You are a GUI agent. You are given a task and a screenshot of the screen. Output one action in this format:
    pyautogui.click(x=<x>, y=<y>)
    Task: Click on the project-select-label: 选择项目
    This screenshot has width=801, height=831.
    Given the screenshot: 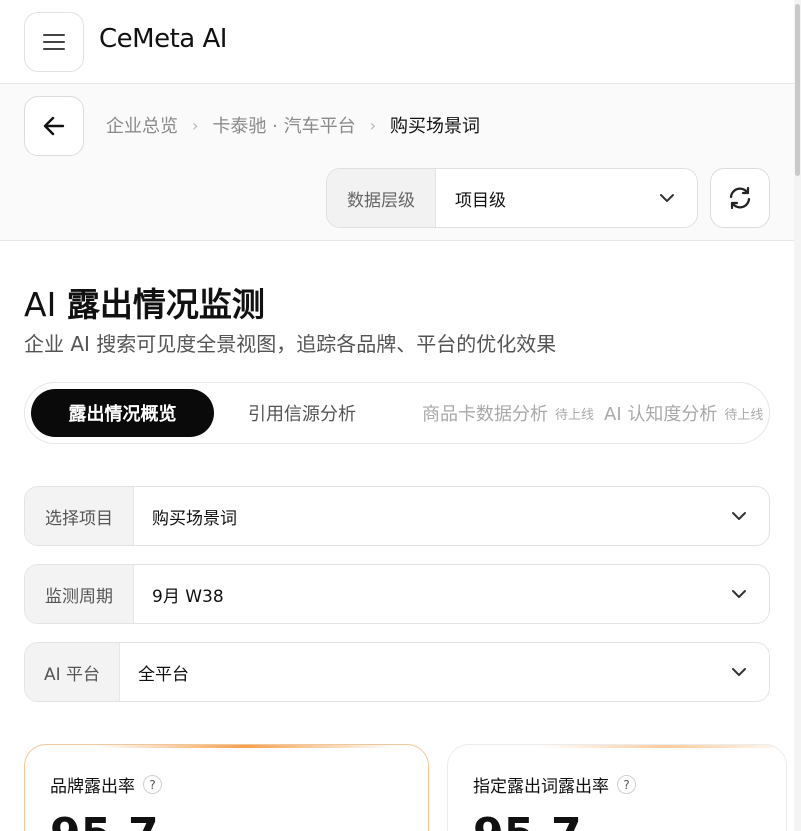 What is the action you would take?
    pyautogui.click(x=79, y=516)
    